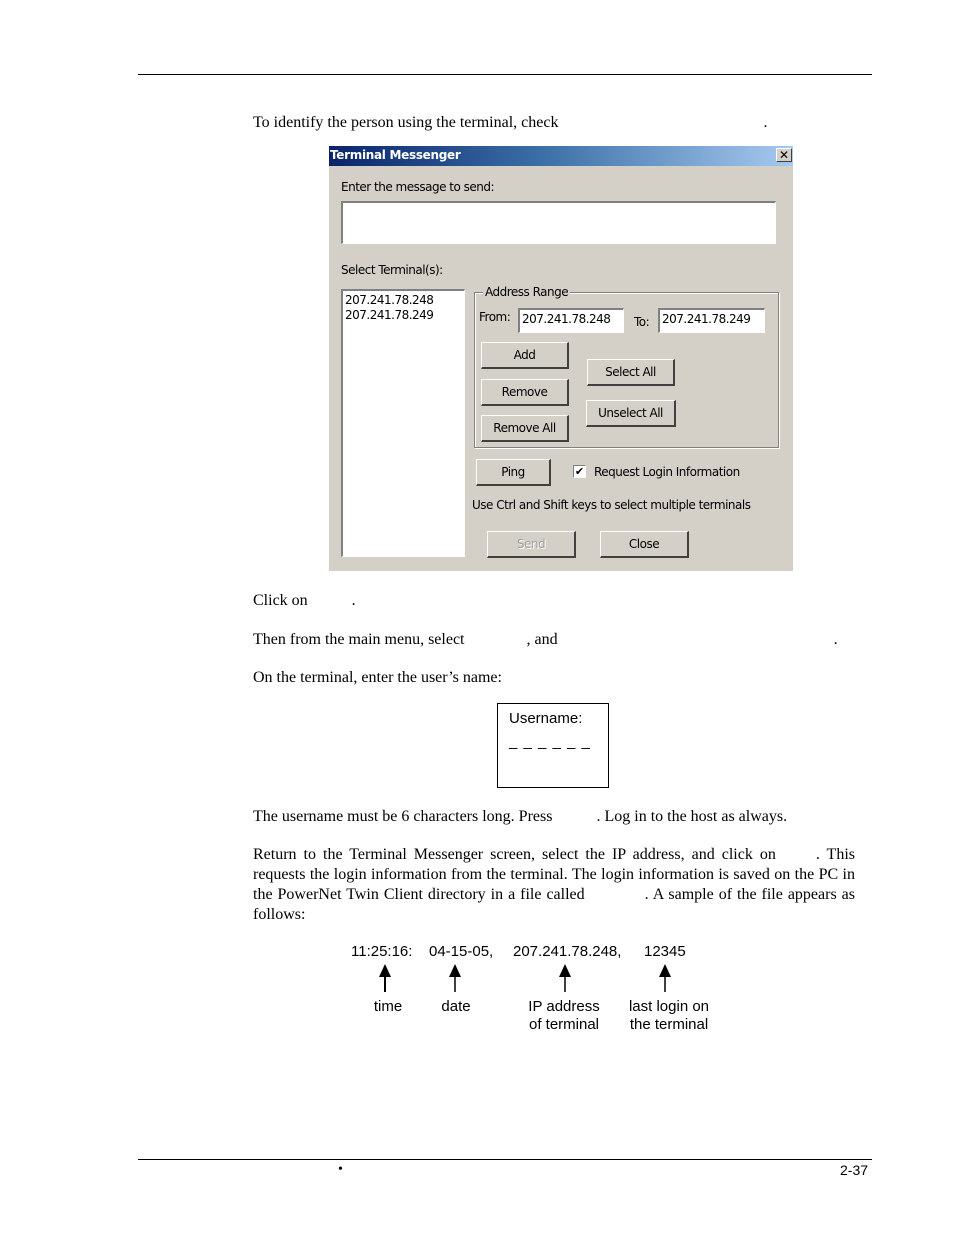 The height and width of the screenshot is (1235, 954). What do you see at coordinates (505, 1159) in the screenshot?
I see `footer-rule` at bounding box center [505, 1159].